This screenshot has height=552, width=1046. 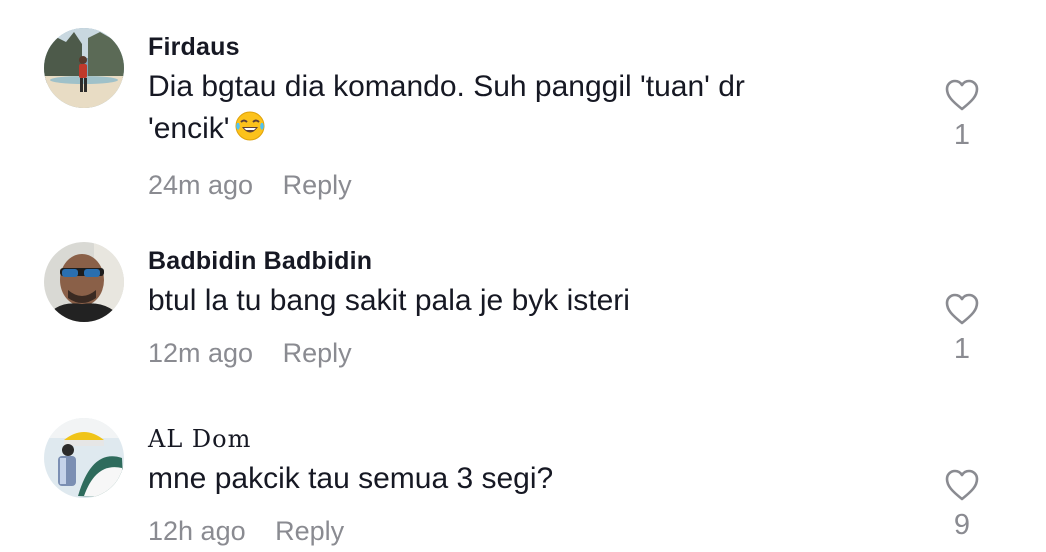 What do you see at coordinates (532, 353) in the screenshot?
I see `comment-meta: 12m ago Reply` at bounding box center [532, 353].